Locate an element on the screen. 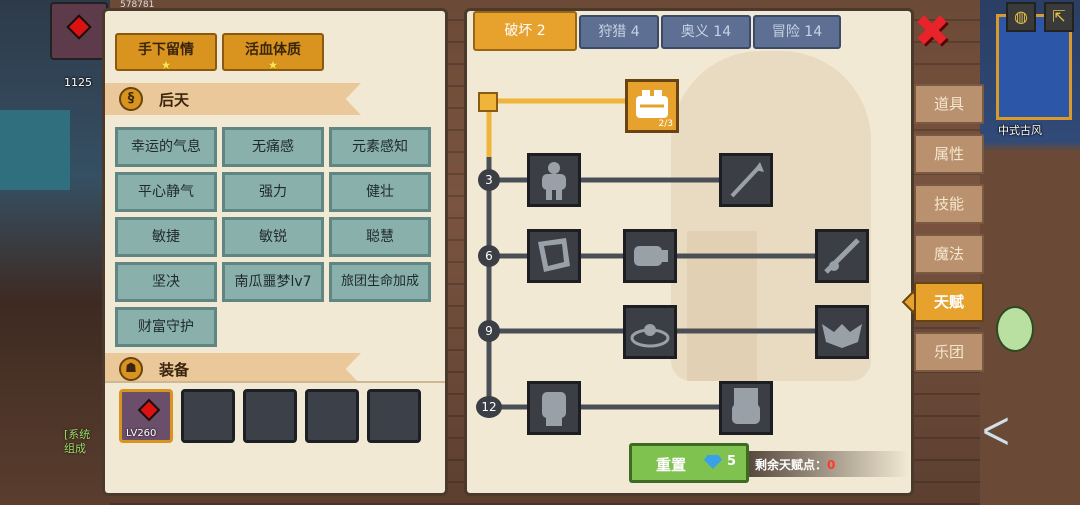 The height and width of the screenshot is (505, 1080). remaining-label: 剩余天赋点： is located at coordinates (791, 465).